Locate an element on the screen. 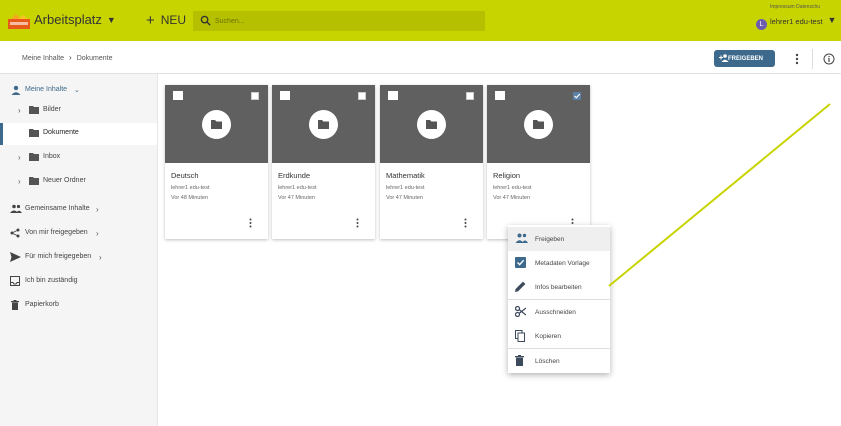 The image size is (841, 426). sidebar-item-fuer-mich-freigegeben: Für mich freigegeben › is located at coordinates (78, 258).